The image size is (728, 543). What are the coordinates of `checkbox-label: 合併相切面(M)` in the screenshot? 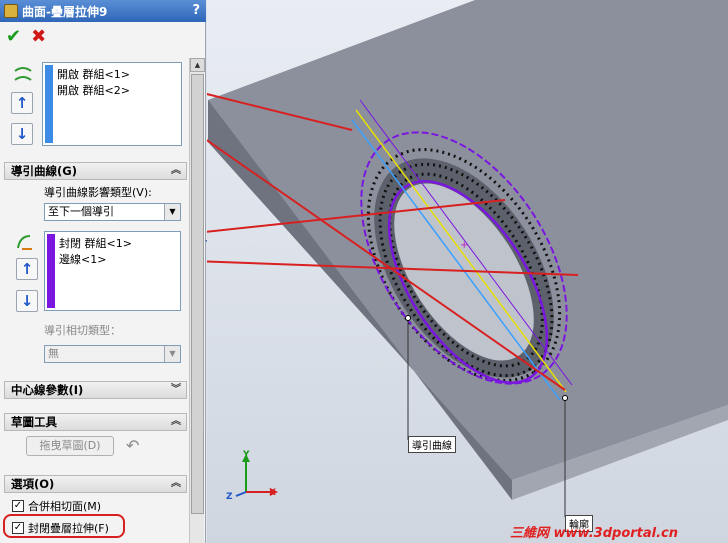 It's located at (65, 506).